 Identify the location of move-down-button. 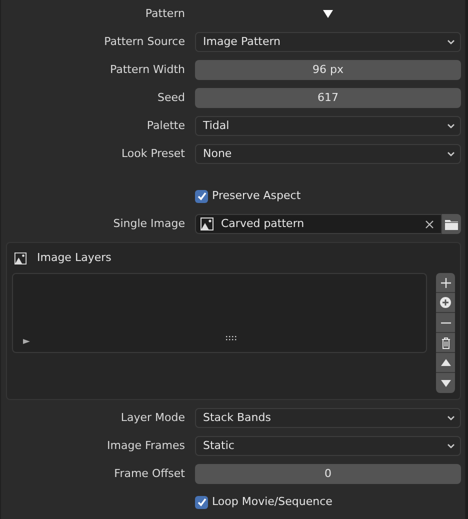
(445, 383).